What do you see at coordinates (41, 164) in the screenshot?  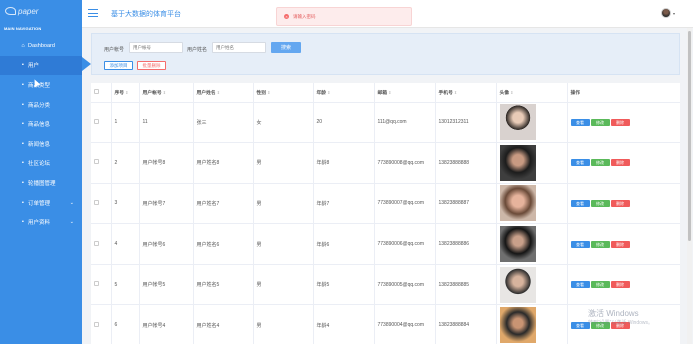 I see `sidebar-item-forum: ▪ 社区论坛` at bounding box center [41, 164].